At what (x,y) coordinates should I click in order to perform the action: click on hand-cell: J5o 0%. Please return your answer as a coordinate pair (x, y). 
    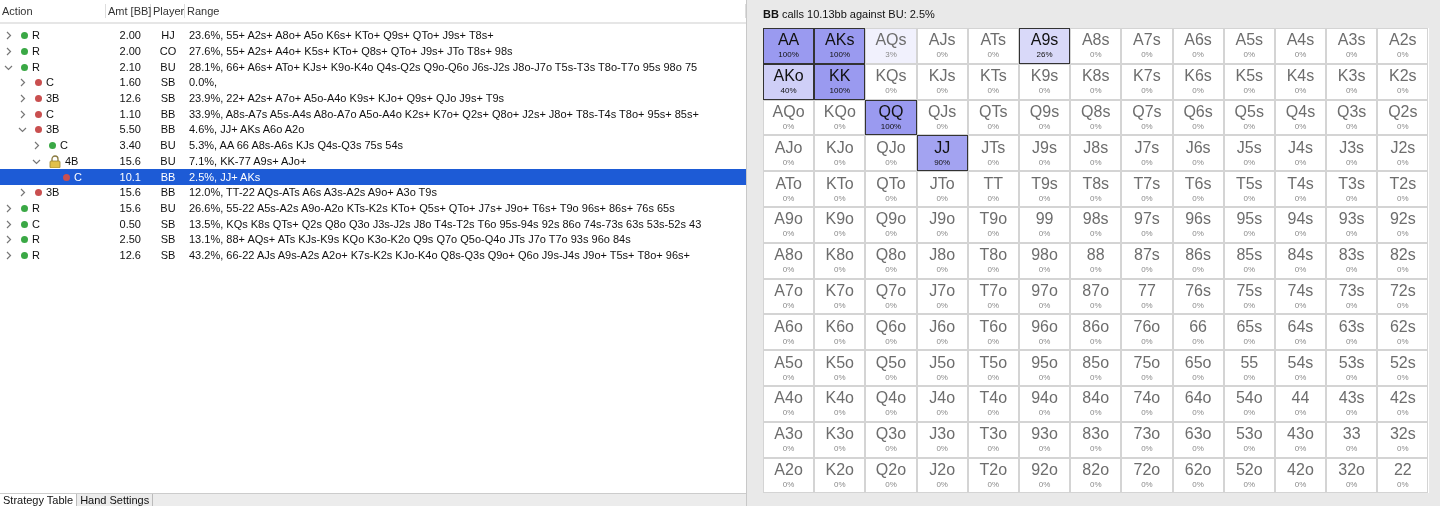
    Looking at the image, I should click on (942, 368).